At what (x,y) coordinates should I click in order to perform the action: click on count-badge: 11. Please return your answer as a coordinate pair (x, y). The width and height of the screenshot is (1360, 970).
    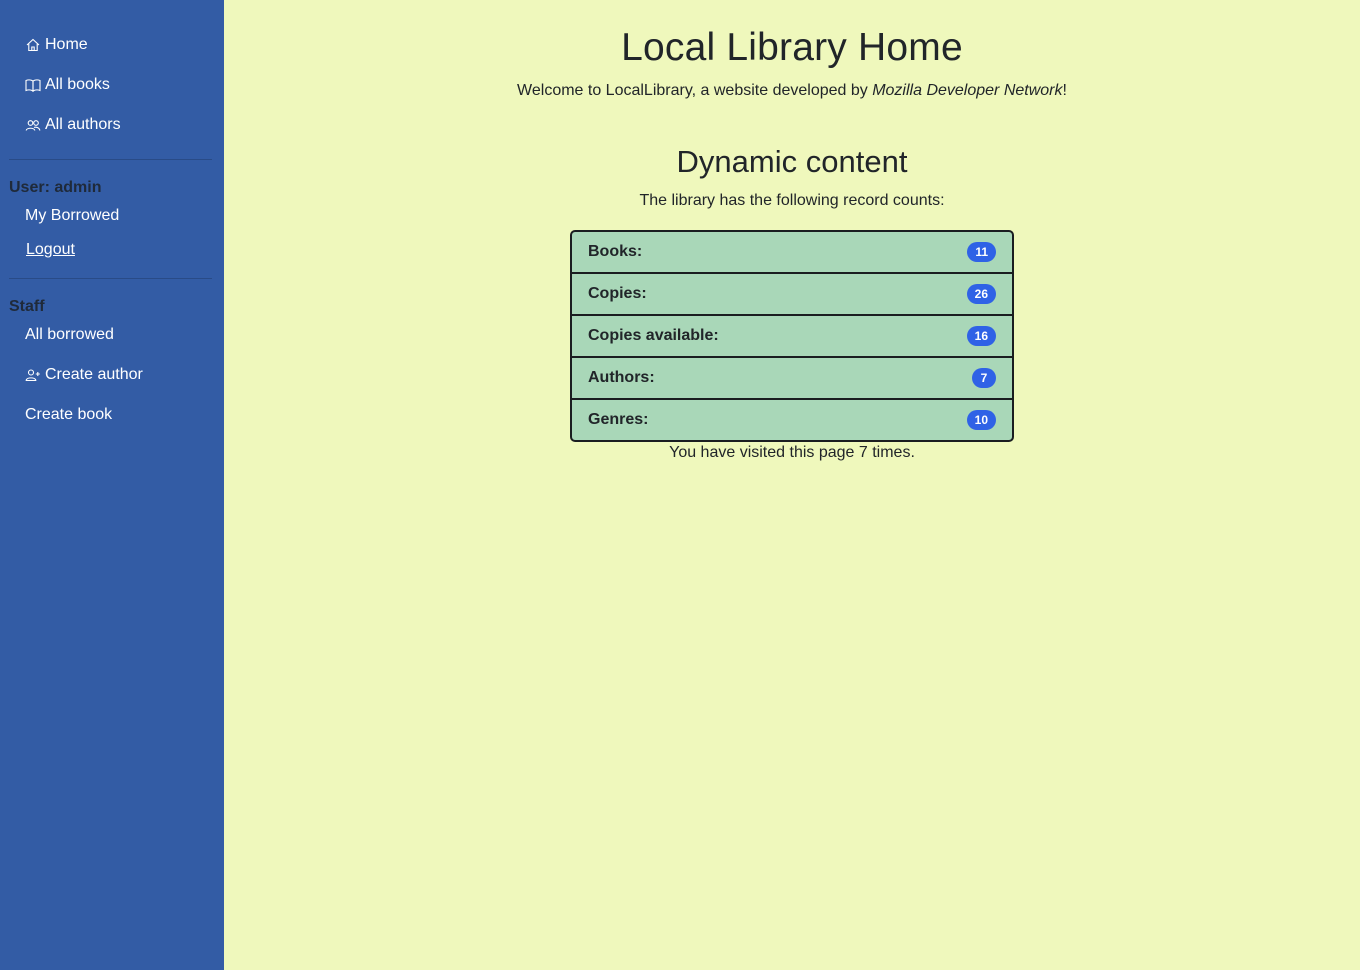
    Looking at the image, I should click on (981, 252).